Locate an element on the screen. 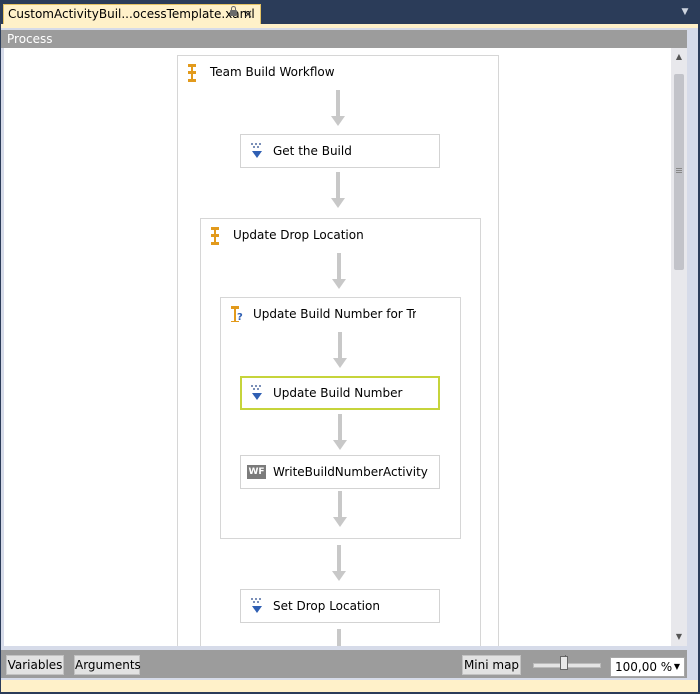 This screenshot has width=700, height=694. zoom-level-select: 100,00 % ▼ is located at coordinates (647, 667).